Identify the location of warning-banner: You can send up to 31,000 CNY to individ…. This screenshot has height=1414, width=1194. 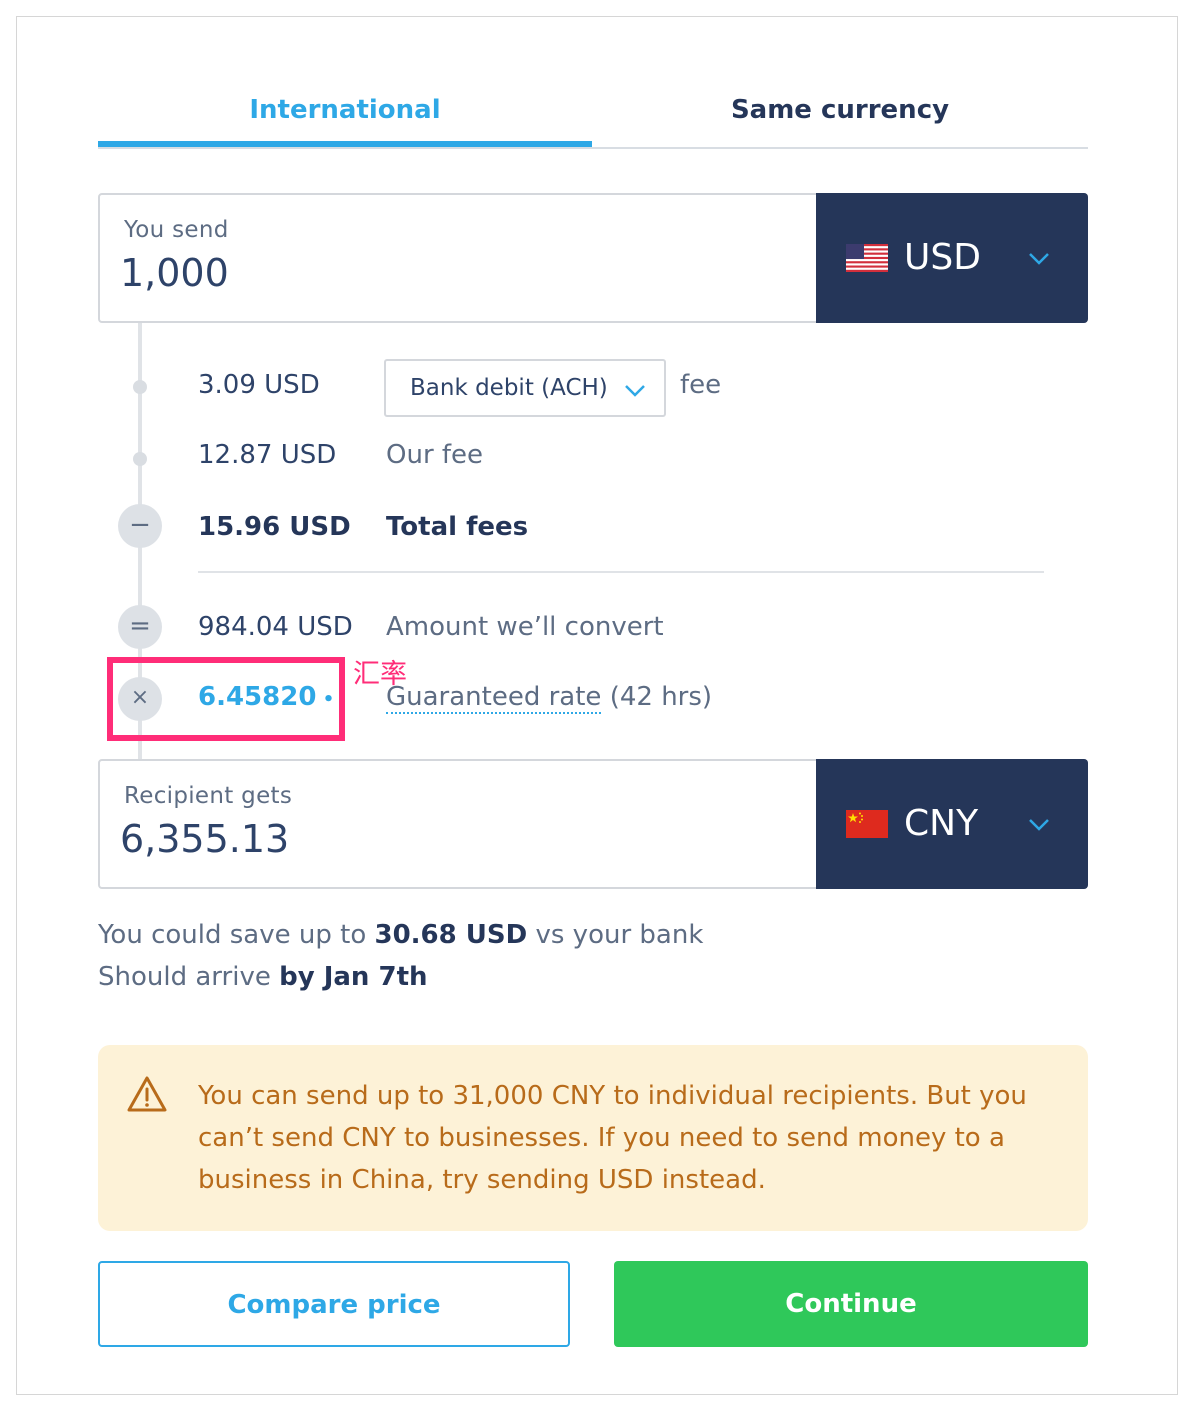
(593, 1138).